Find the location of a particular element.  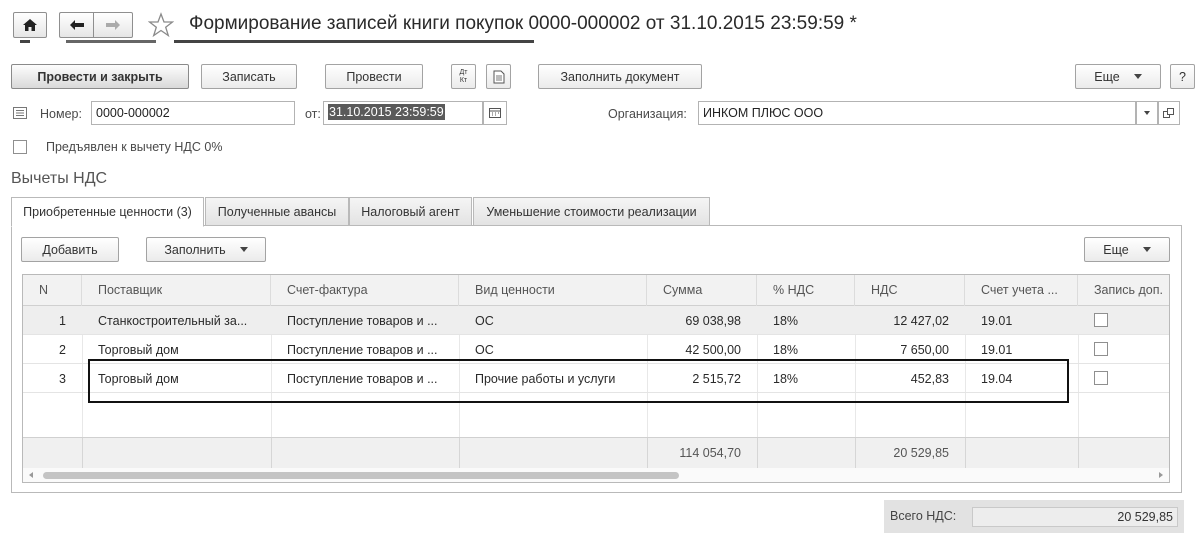

truncated-header-artifact is located at coordinates (274, 42).